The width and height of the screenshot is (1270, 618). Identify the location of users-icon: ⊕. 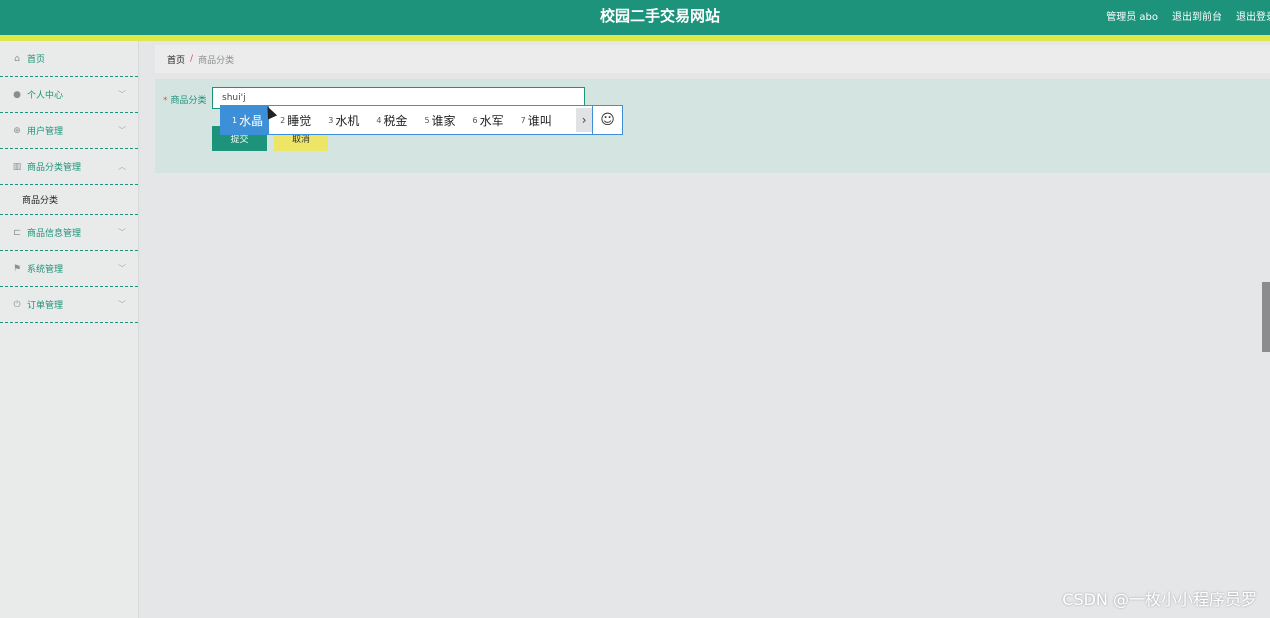
(17, 130).